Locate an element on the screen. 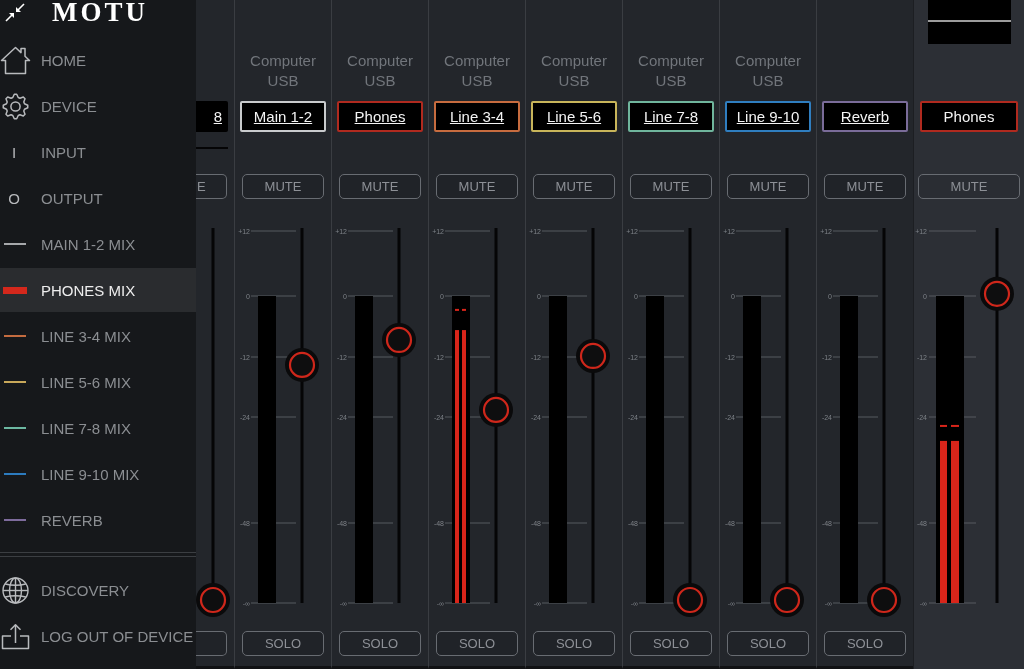 Image resolution: width=1024 pixels, height=669 pixels. logo: MOTU is located at coordinates (100, 12).